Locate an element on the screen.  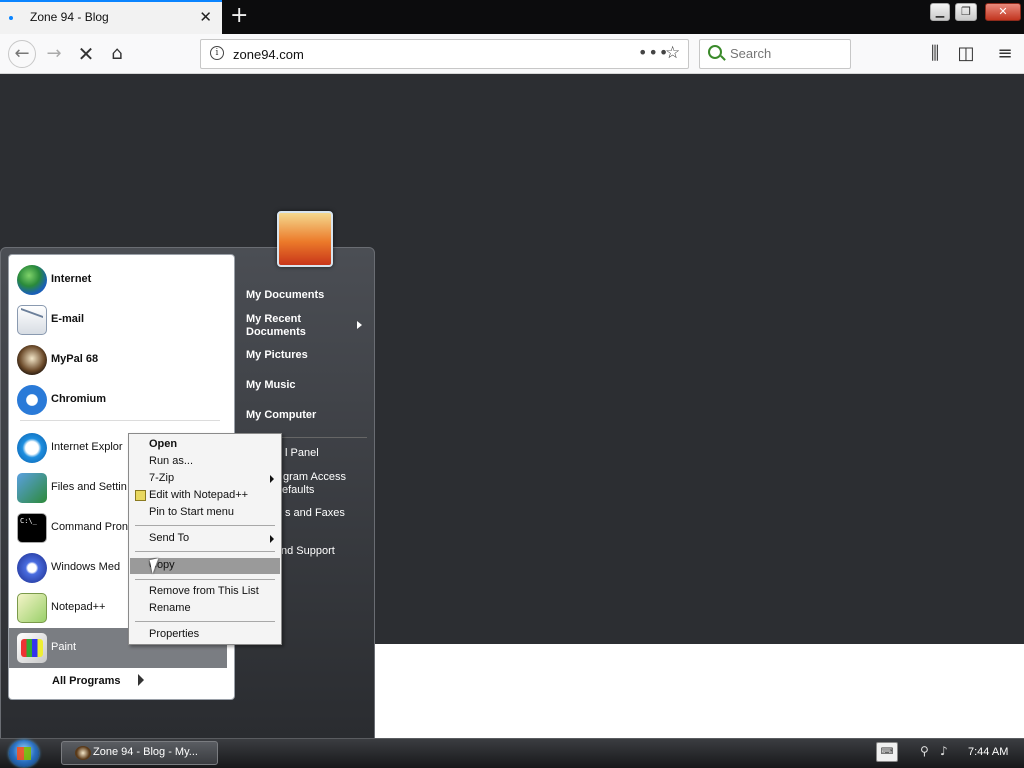
menu-icon: ≡ is located at coordinates (1005, 54).